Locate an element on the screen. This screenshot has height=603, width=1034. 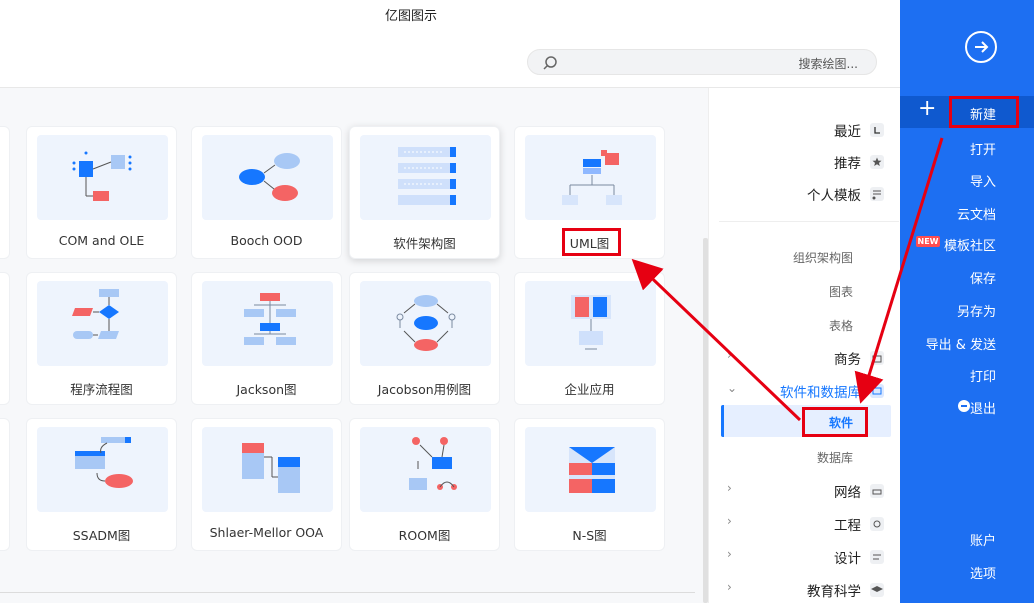
template-card-label: 企业应用 is located at coordinates (589, 389).